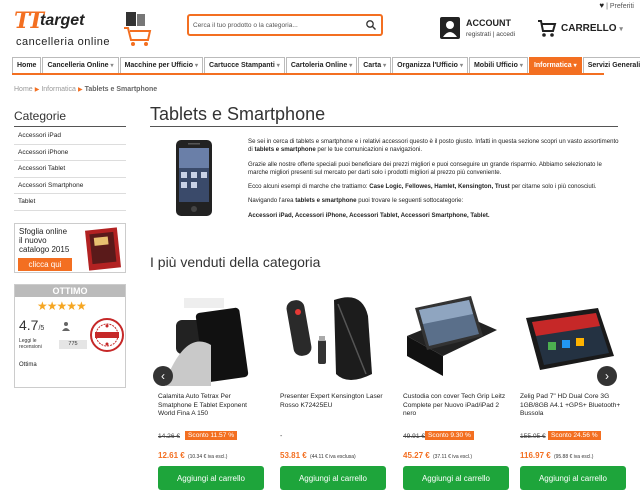 This screenshot has width=640, height=494. What do you see at coordinates (533, 436) in the screenshot?
I see `product-old-price: 155.05 €` at bounding box center [533, 436].